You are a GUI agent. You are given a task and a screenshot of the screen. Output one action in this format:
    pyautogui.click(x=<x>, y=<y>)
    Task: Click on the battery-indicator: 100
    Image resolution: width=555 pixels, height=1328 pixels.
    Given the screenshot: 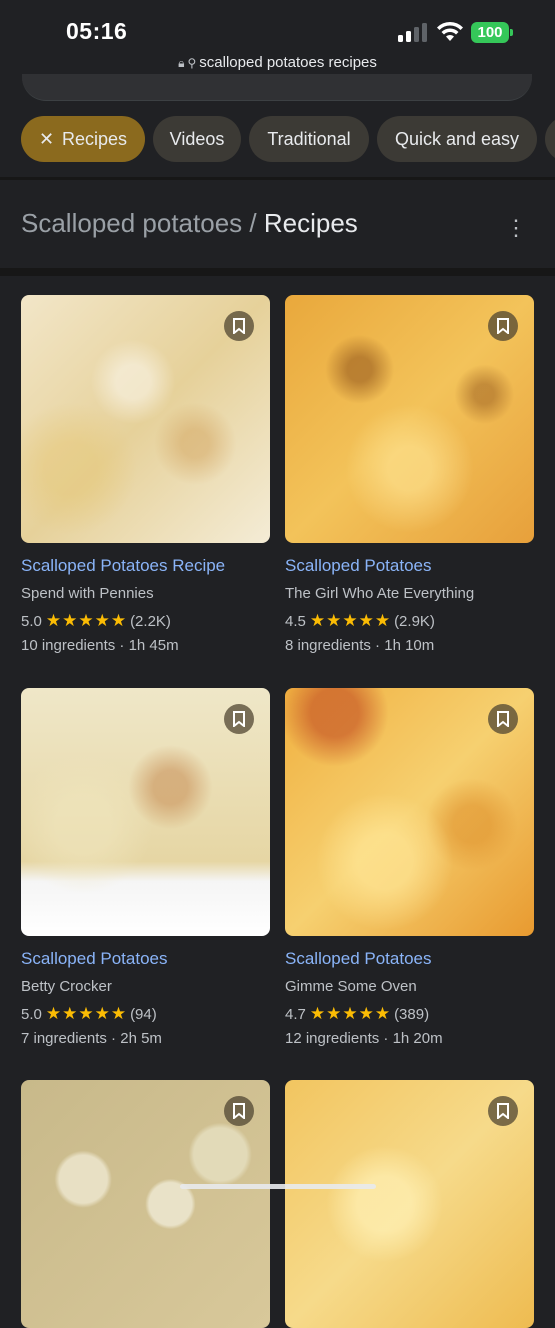 What is the action you would take?
    pyautogui.click(x=490, y=32)
    